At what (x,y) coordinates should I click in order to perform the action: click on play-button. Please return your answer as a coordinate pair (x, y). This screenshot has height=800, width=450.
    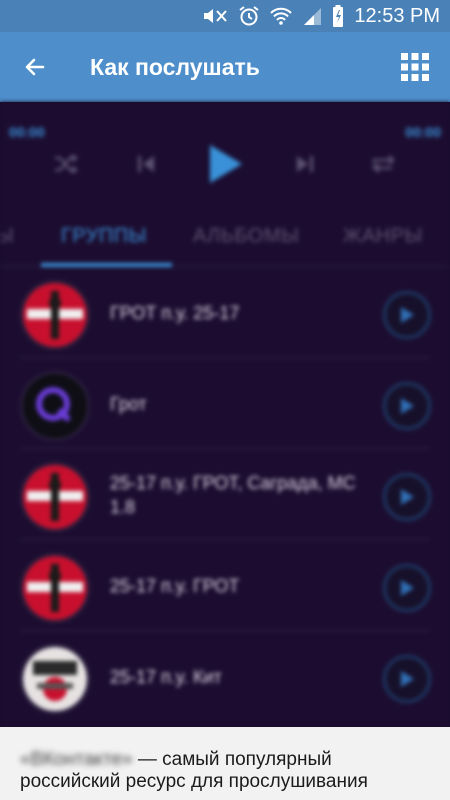
    Looking at the image, I should click on (224, 164).